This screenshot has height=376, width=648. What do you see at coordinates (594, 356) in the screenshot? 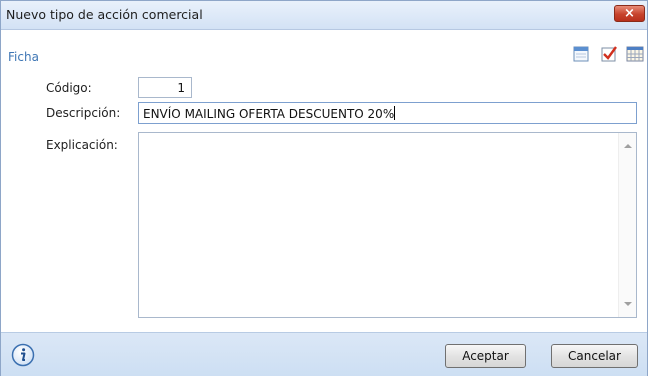
I see `cancel-button: Cancelar` at bounding box center [594, 356].